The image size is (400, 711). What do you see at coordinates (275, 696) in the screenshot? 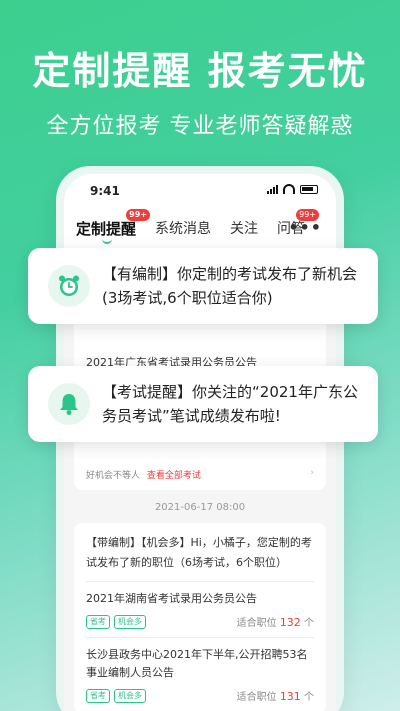
I see `position-count: 适合职位 131 个` at bounding box center [275, 696].